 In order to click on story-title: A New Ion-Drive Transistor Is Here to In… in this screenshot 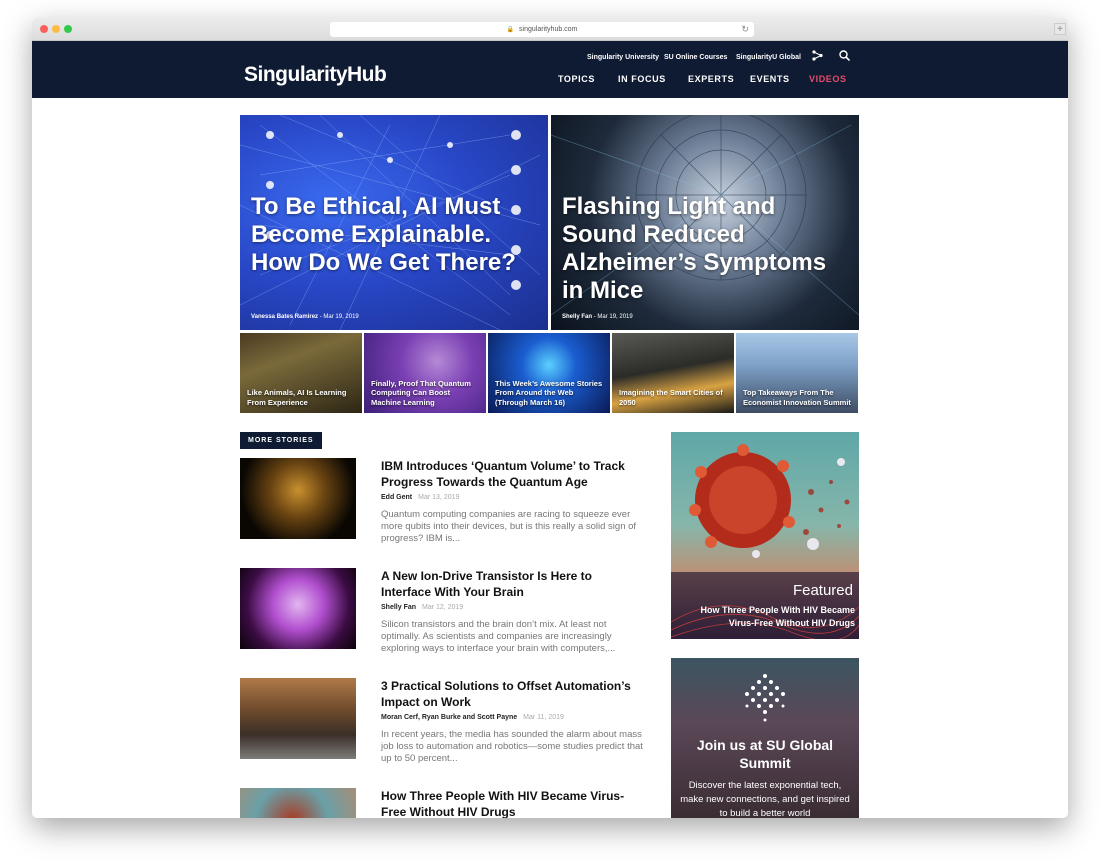, I will do `click(511, 584)`.